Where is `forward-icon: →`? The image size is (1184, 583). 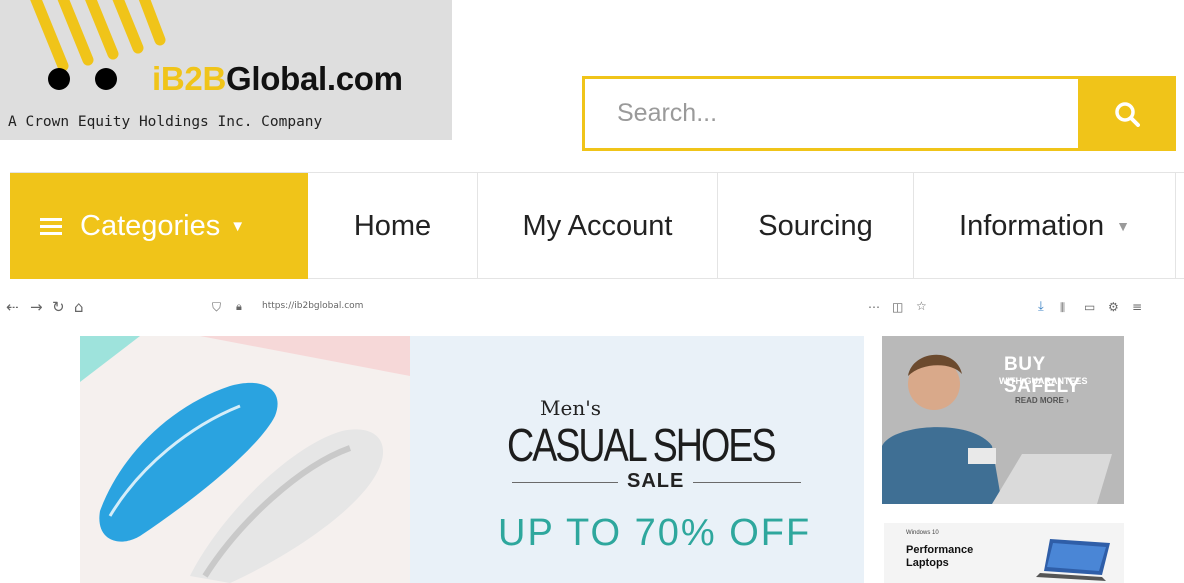
forward-icon: → is located at coordinates (36, 307).